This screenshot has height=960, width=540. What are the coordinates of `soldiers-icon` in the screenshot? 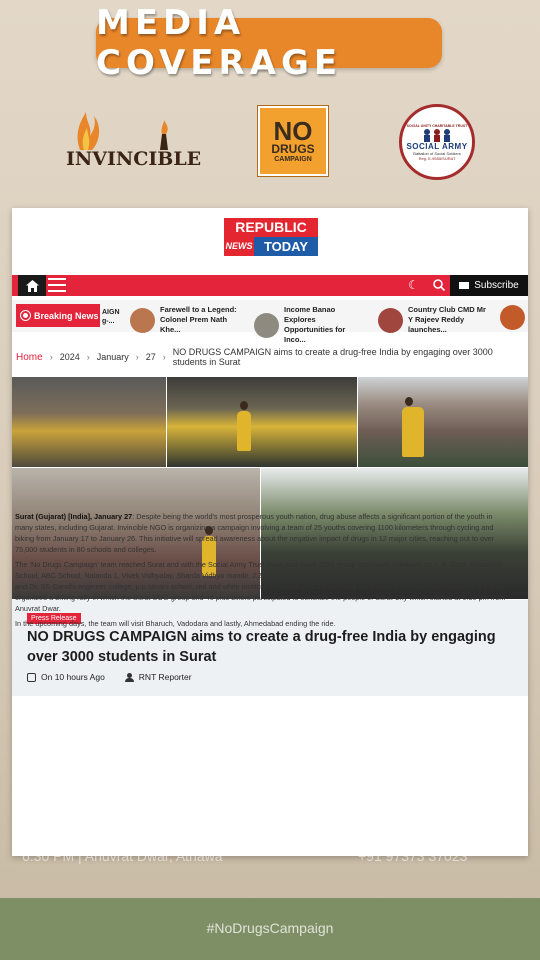 It's located at (437, 135).